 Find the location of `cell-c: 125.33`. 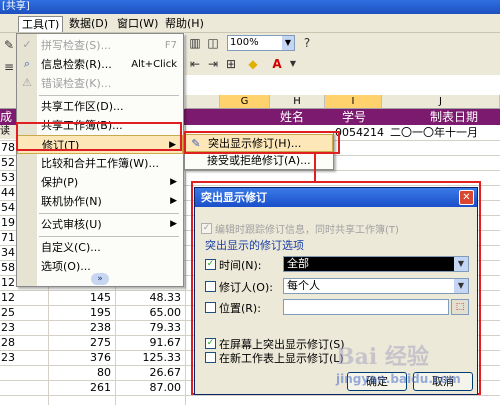

cell-c: 125.33 is located at coordinates (150, 358).